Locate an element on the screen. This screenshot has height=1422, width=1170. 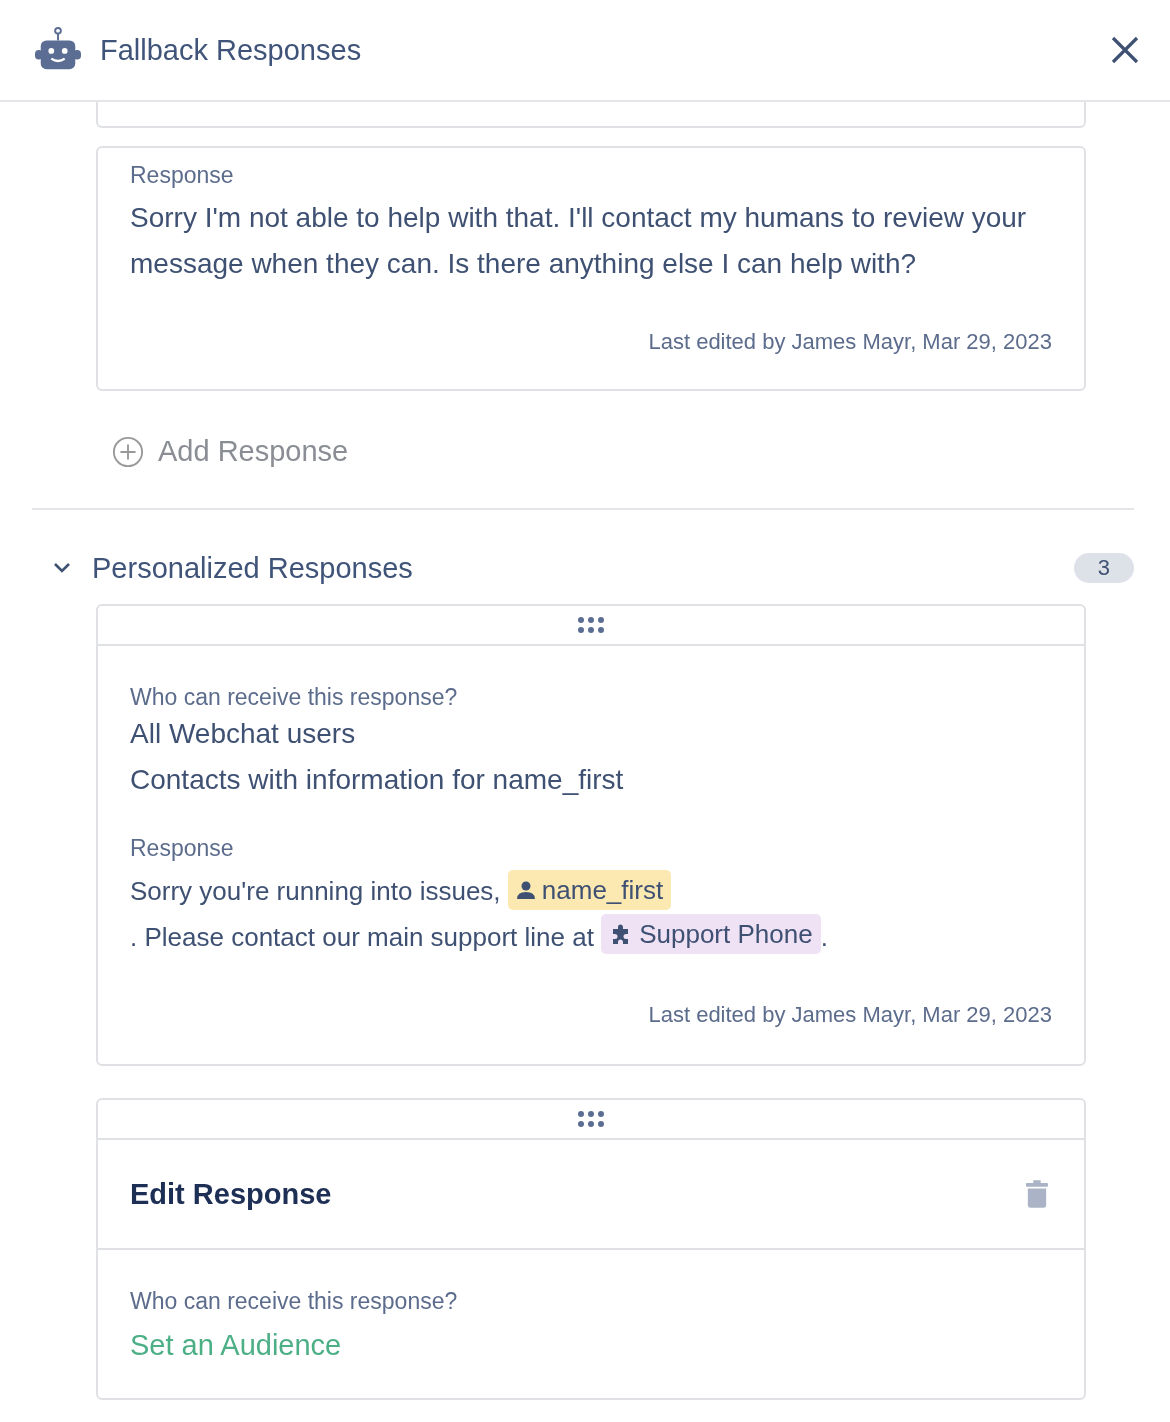
variable-chip: Support Phone is located at coordinates (711, 934).